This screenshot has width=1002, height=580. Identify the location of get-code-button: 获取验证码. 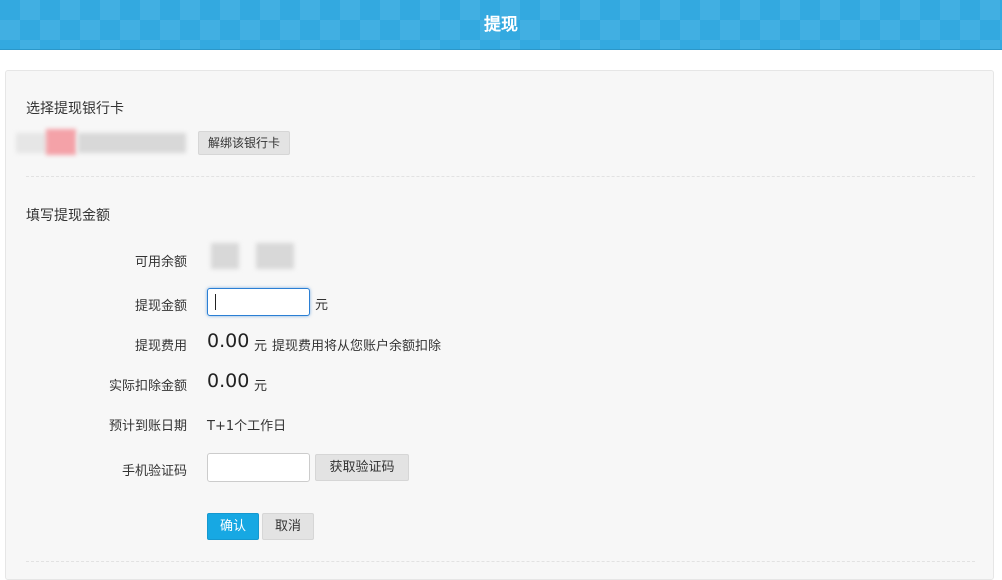
(362, 467).